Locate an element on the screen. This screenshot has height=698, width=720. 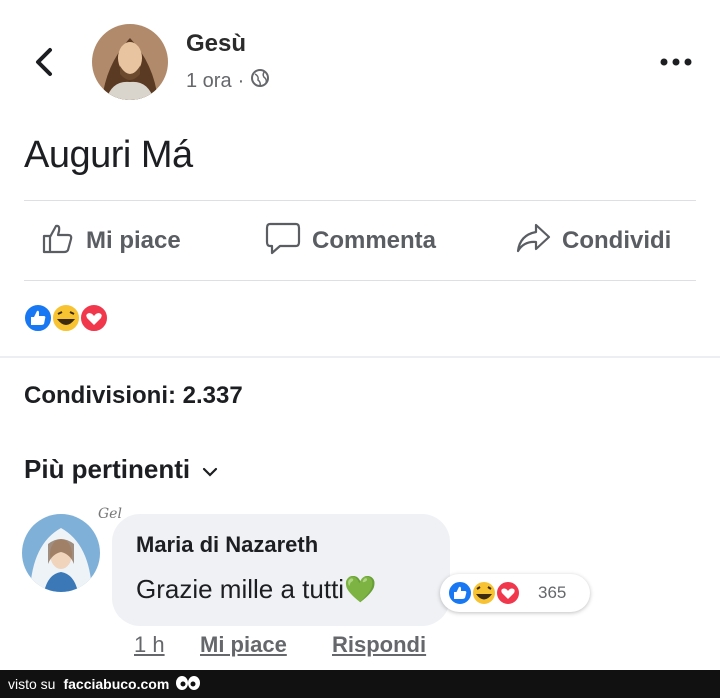
comment-button: Commenta is located at coordinates (350, 241).